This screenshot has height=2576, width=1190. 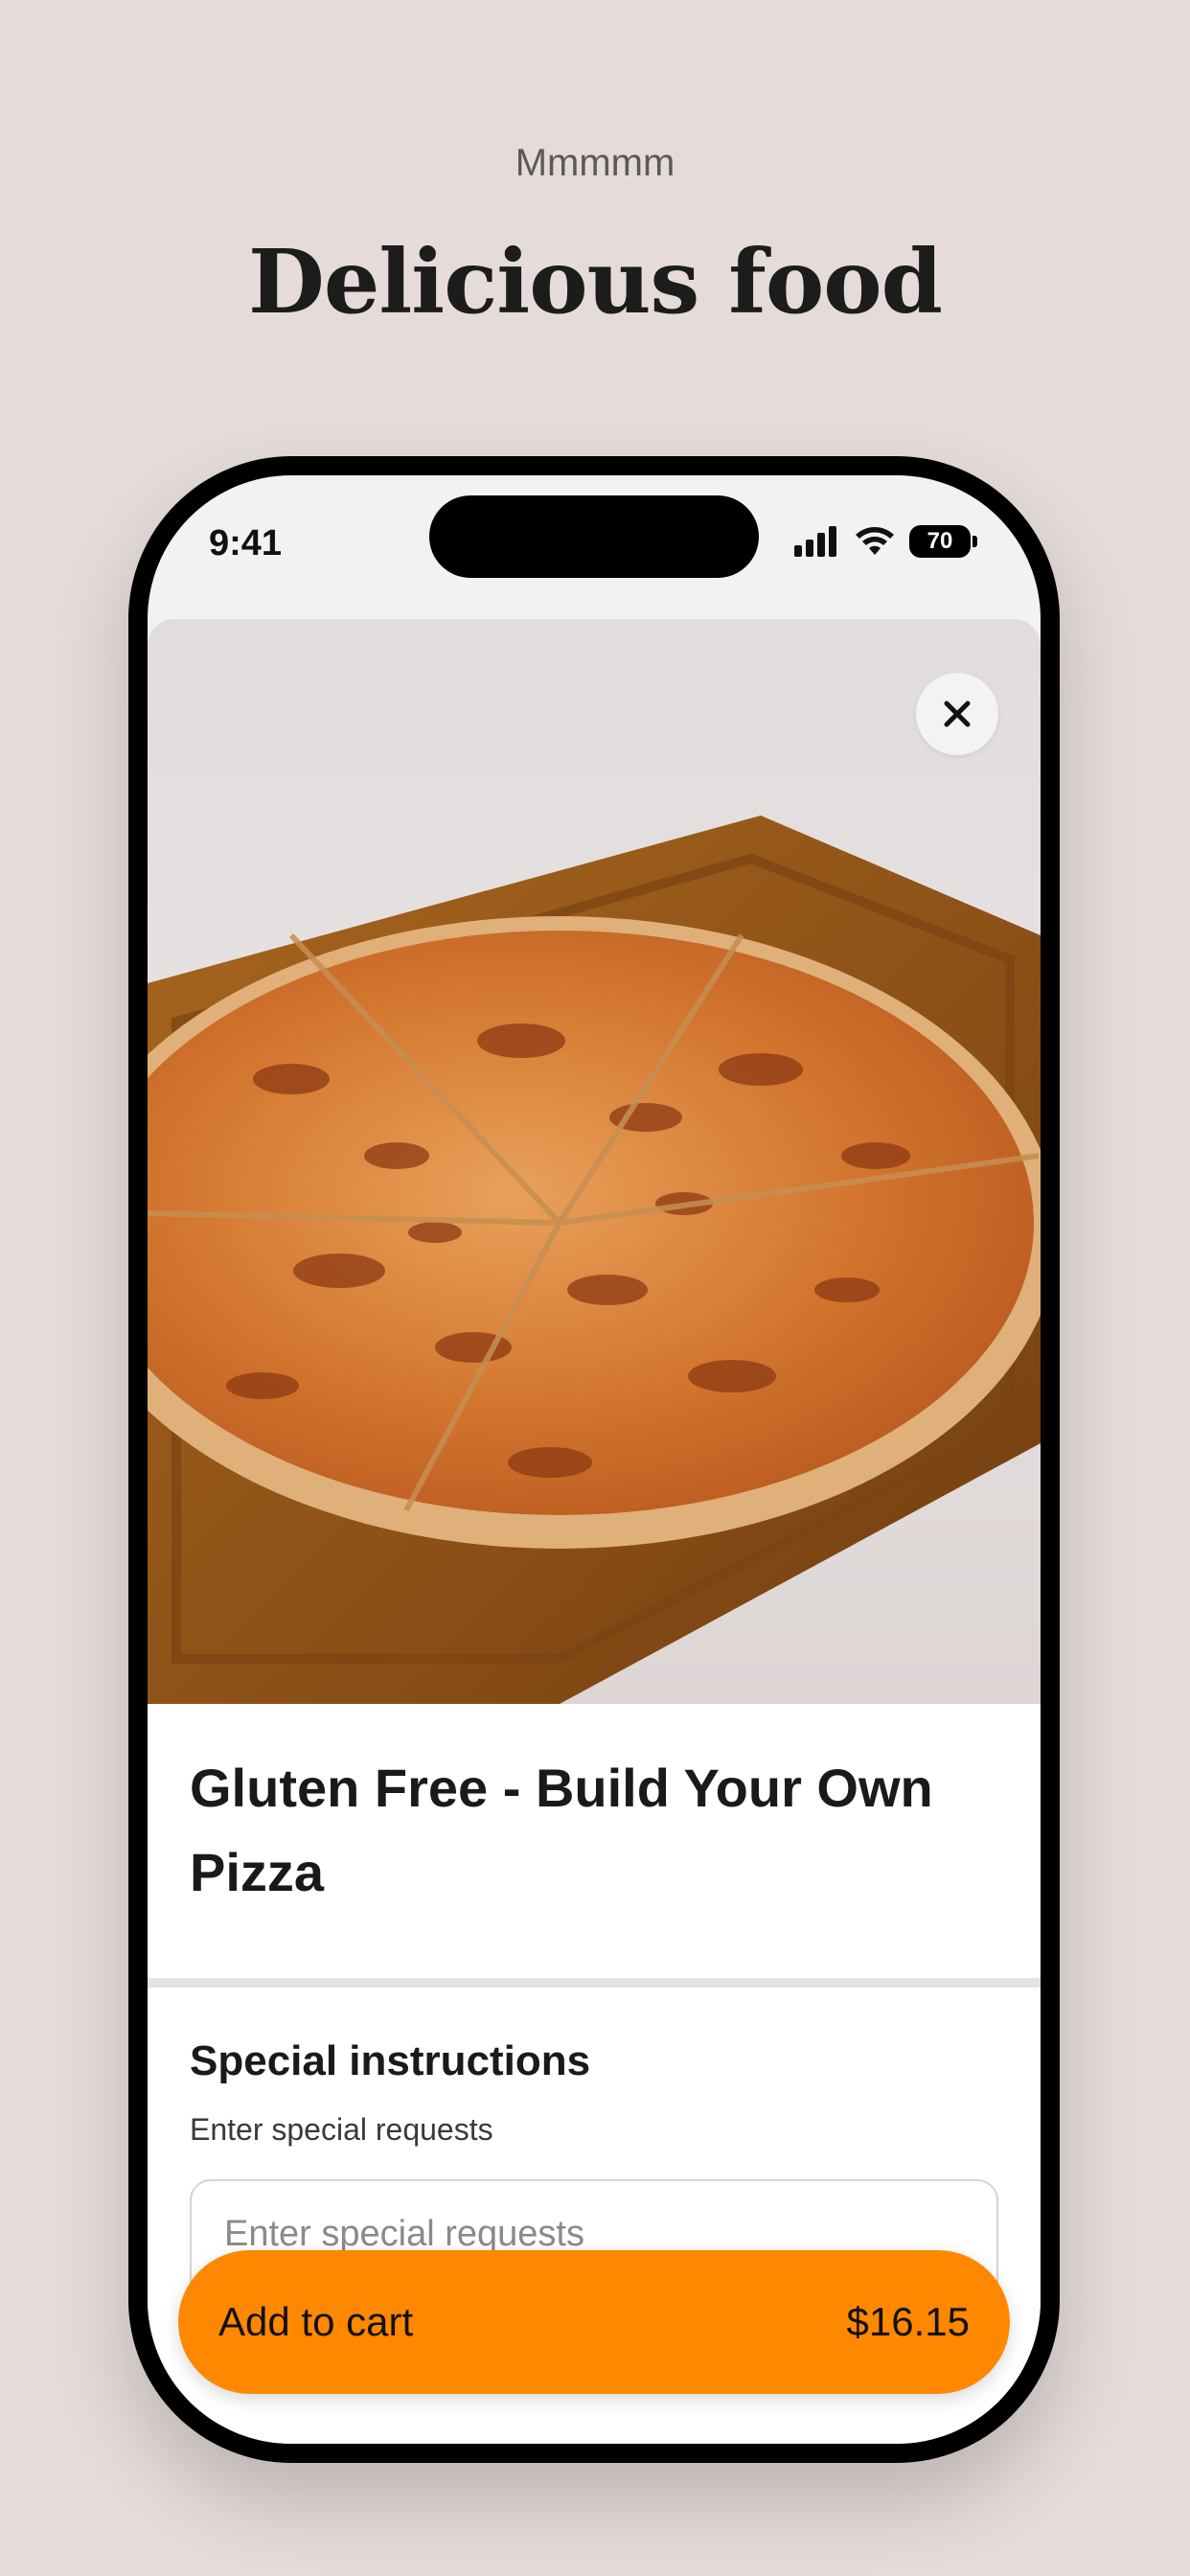 I want to click on close-icon, so click(x=958, y=714).